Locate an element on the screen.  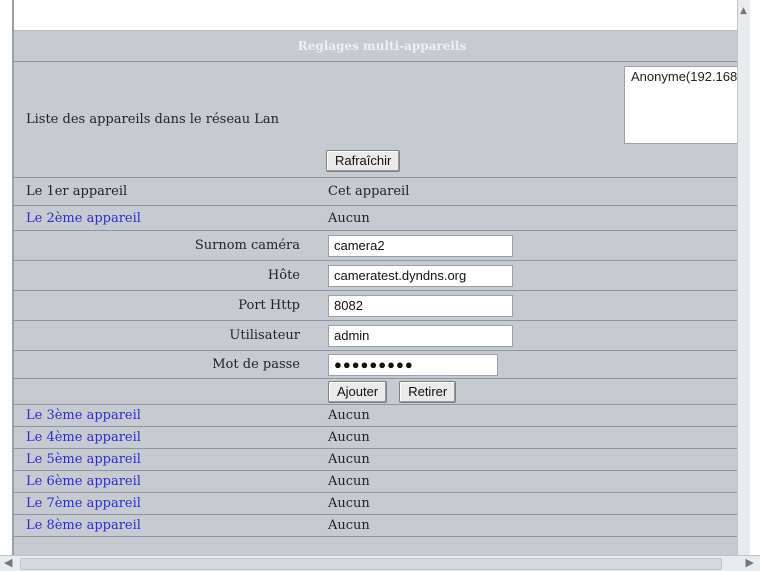
password-label: Mot de passe is located at coordinates (256, 364).